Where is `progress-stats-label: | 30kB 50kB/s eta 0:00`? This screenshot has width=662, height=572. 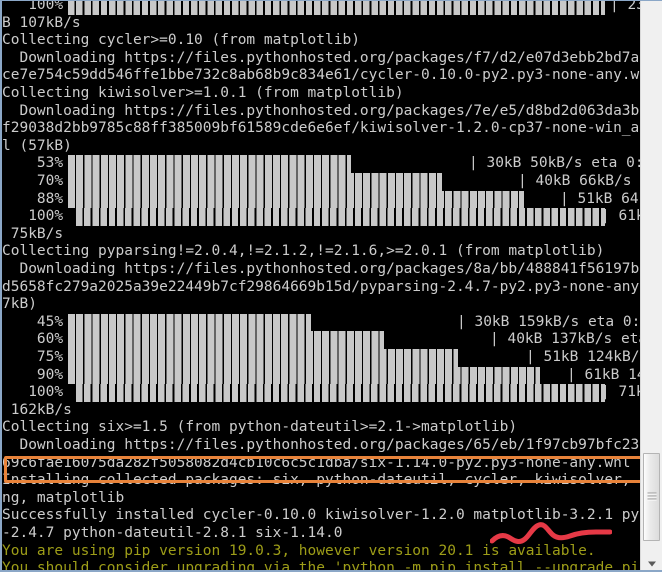
progress-stats-label: | 30kB 50kB/s eta 0:00 is located at coordinates (554, 163).